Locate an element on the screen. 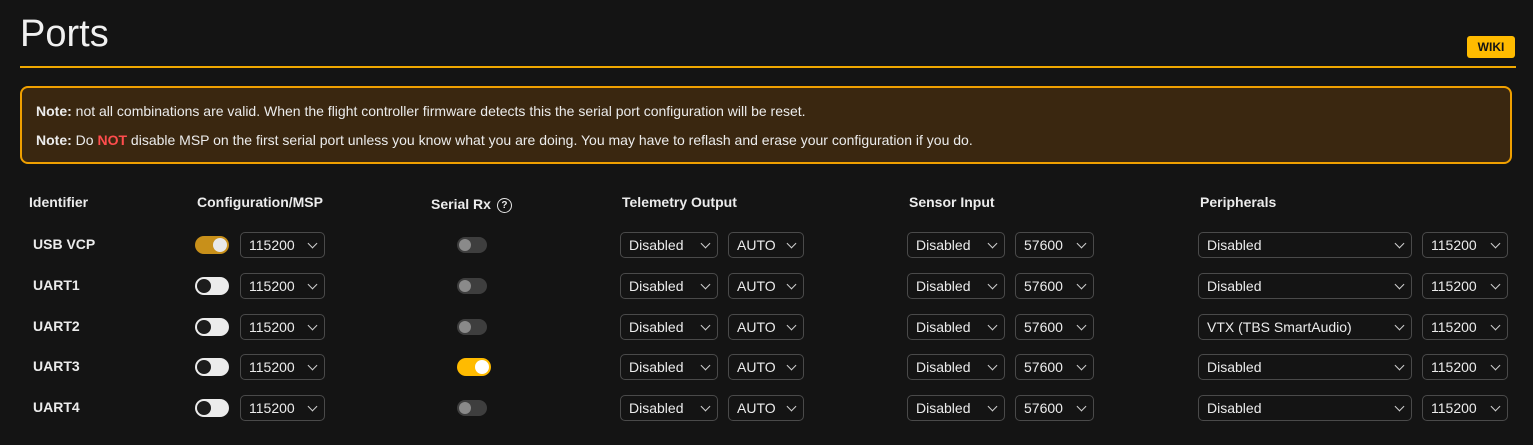 The image size is (1533, 445). help-icon: ? is located at coordinates (504, 205).